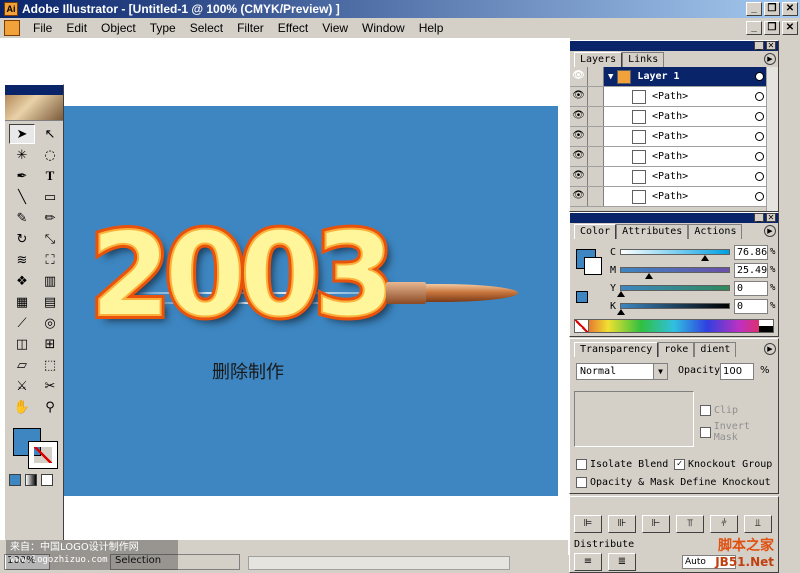  I want to click on scale-tool-icon: ⤡, so click(50, 239).